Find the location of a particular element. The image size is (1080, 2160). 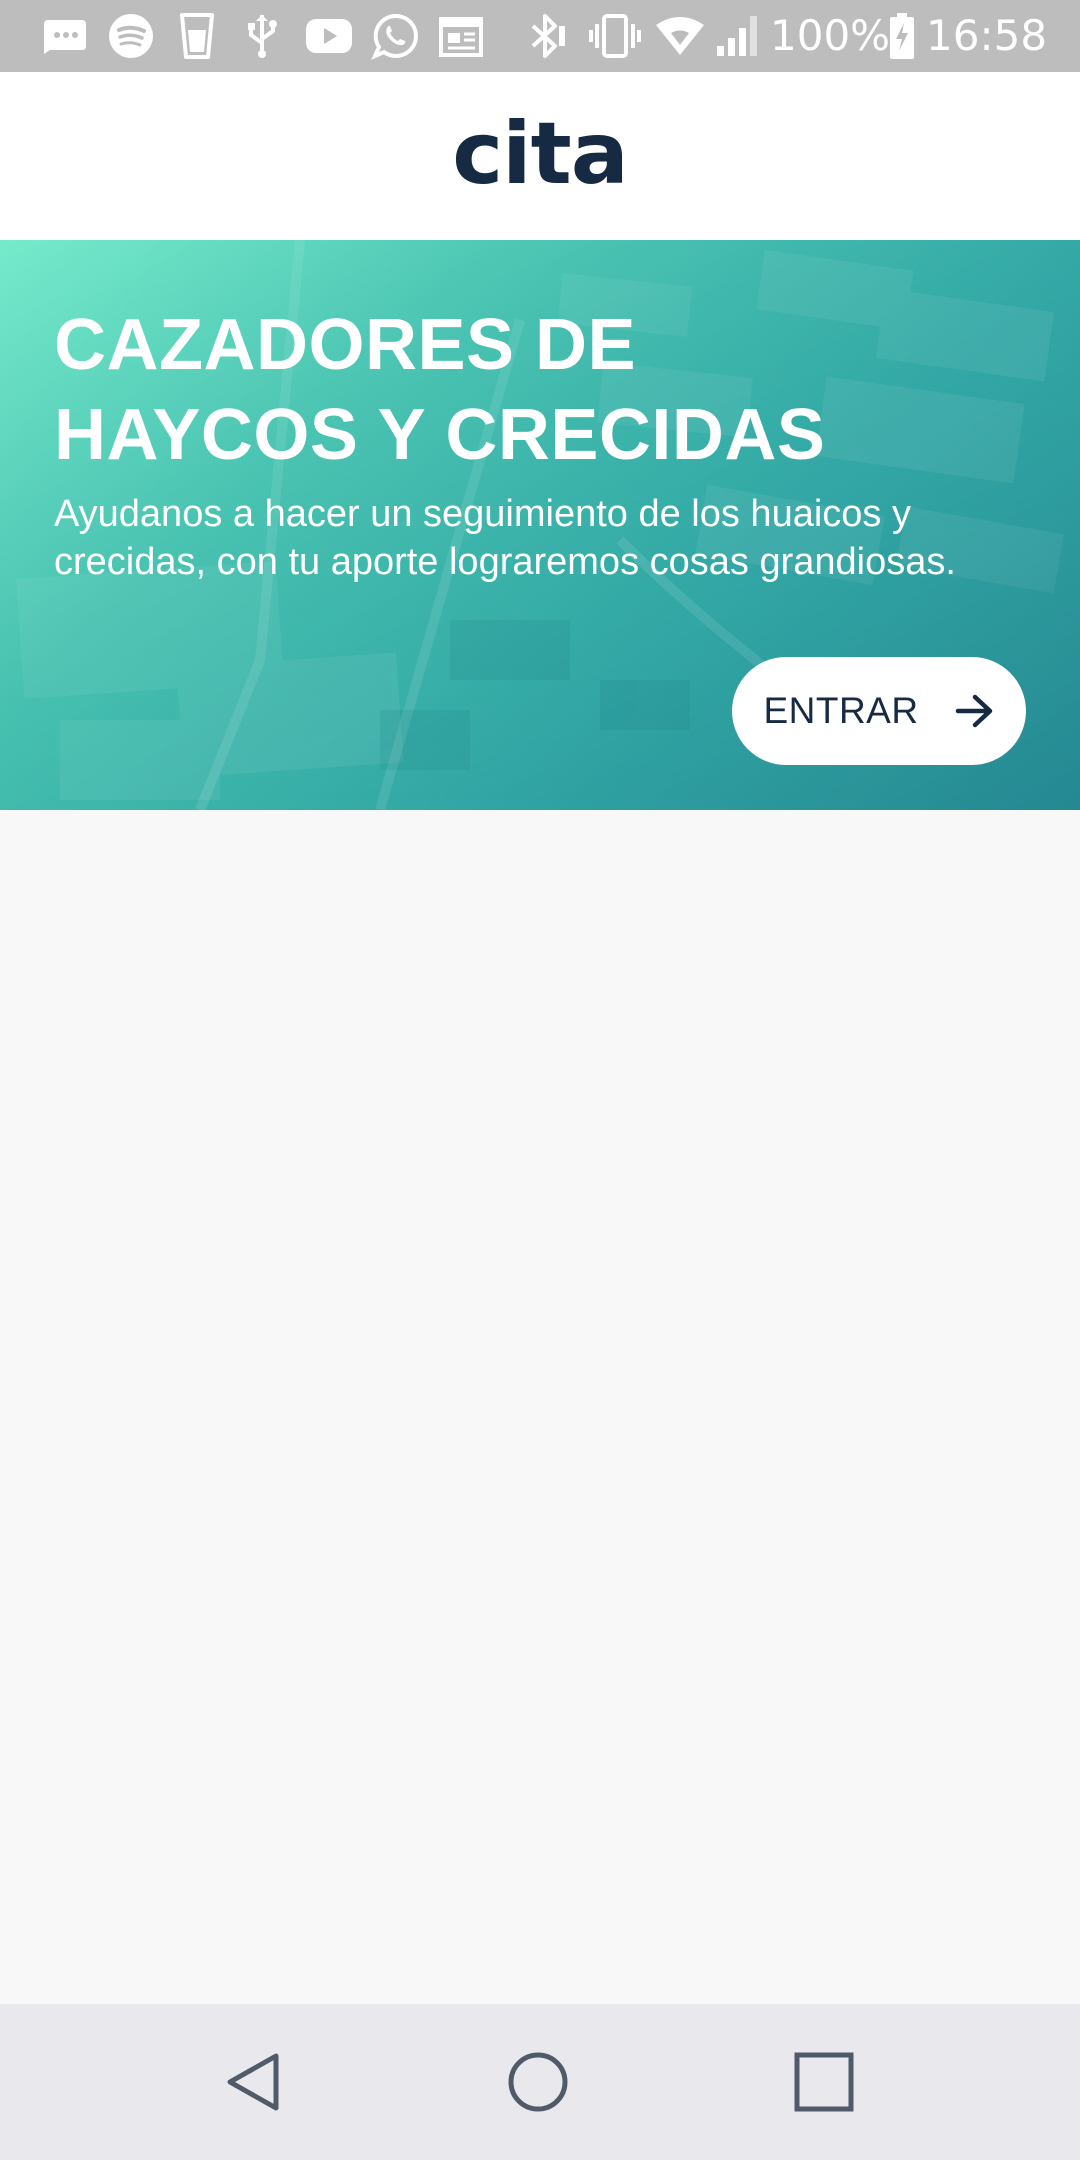

usb-icon is located at coordinates (262, 36).